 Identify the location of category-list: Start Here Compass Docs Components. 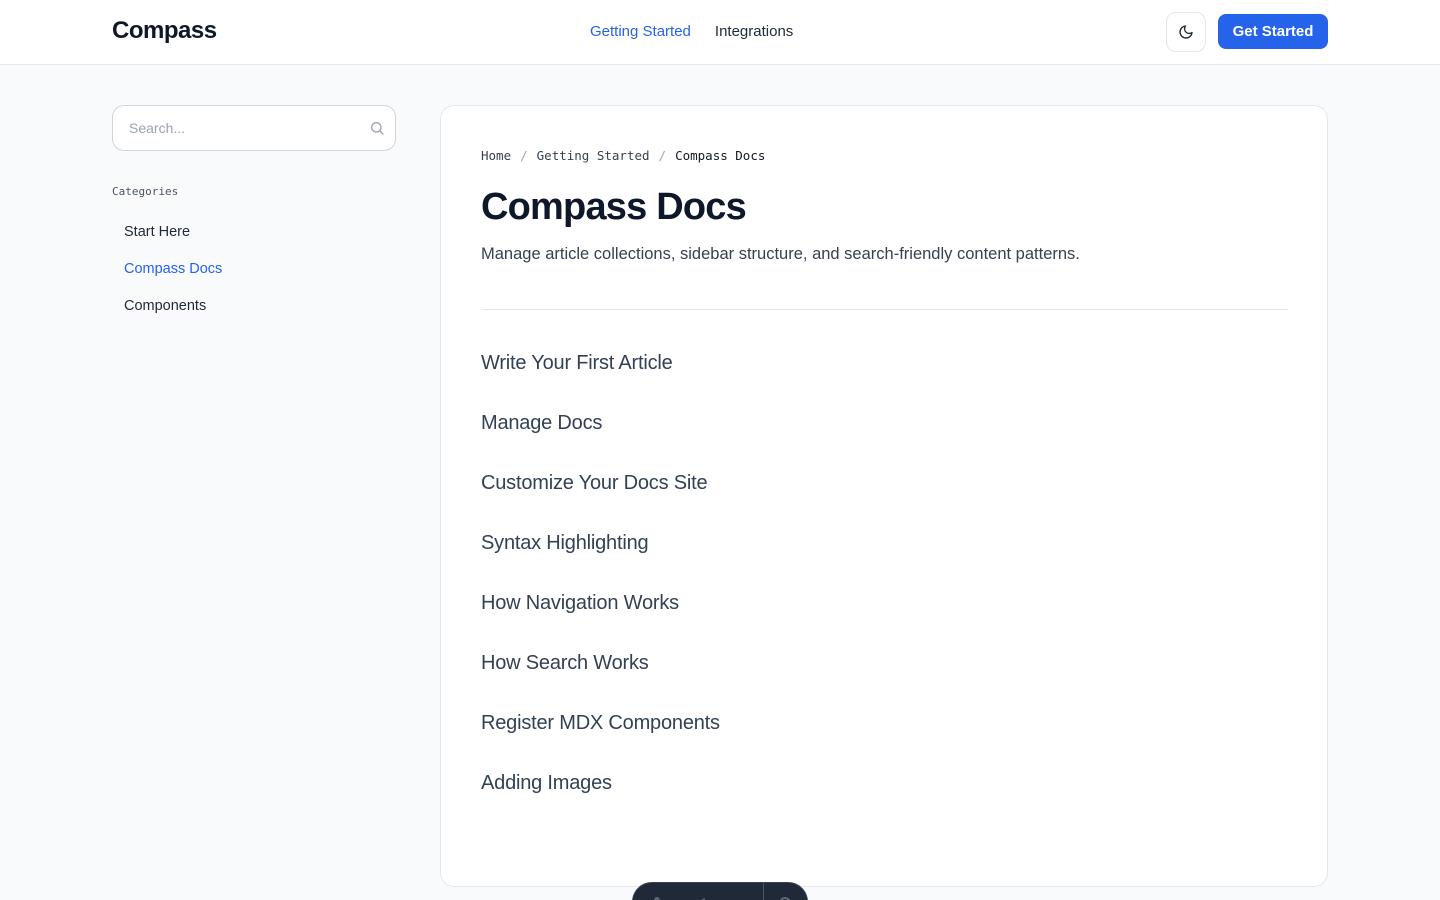
(173, 279).